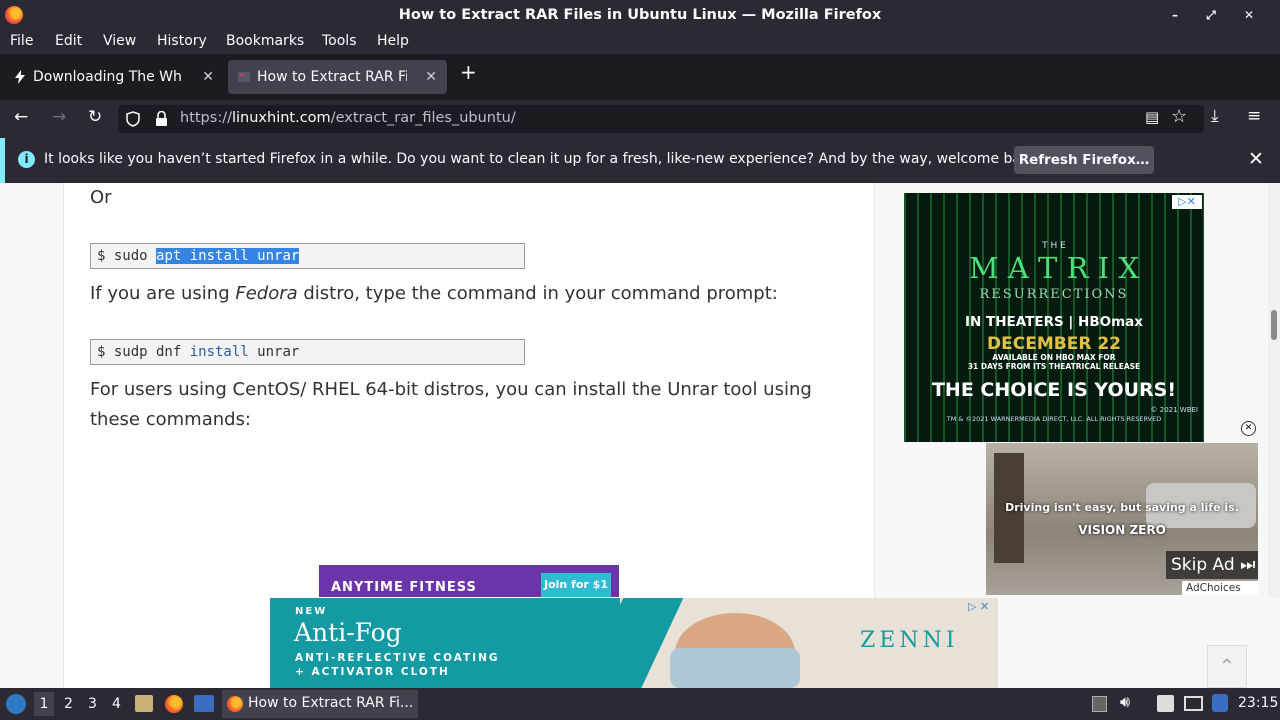  What do you see at coordinates (101, 197) in the screenshot?
I see `paragraph-or: Or` at bounding box center [101, 197].